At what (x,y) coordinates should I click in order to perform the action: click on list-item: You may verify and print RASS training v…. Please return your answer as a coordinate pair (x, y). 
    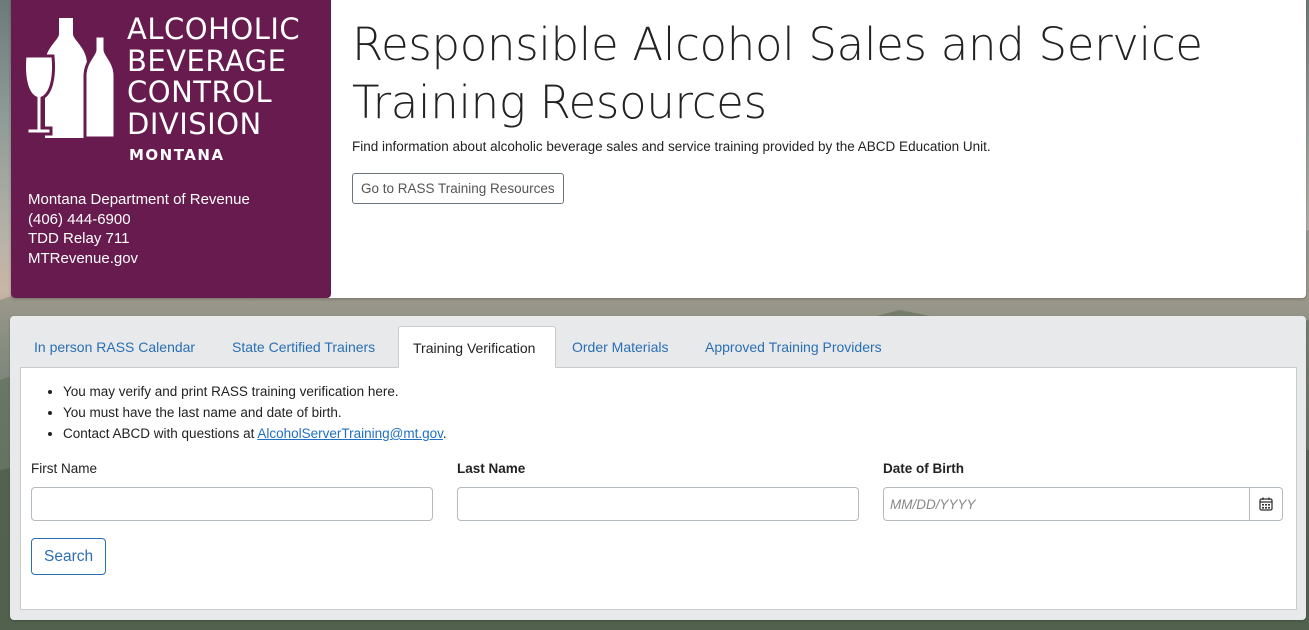
    Looking at the image, I should click on (255, 391).